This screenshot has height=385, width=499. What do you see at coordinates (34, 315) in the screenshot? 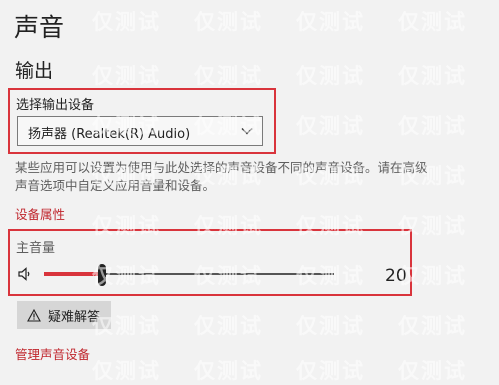
I see `warning-icon` at bounding box center [34, 315].